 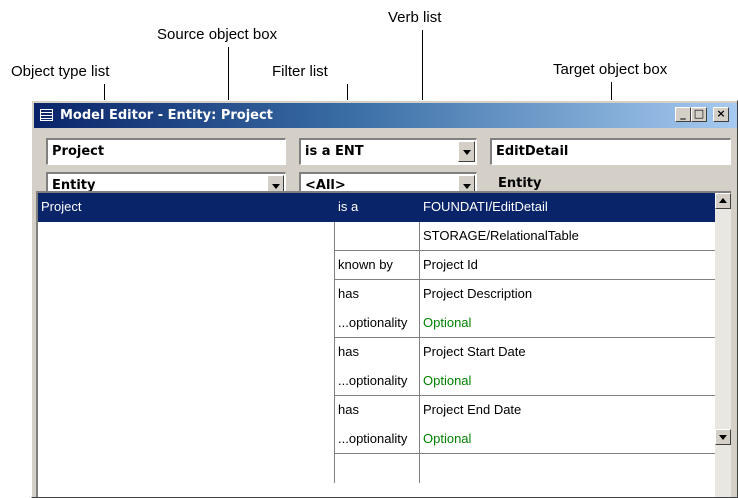 What do you see at coordinates (376, 207) in the screenshot?
I see `grid-verb-cell: is a` at bounding box center [376, 207].